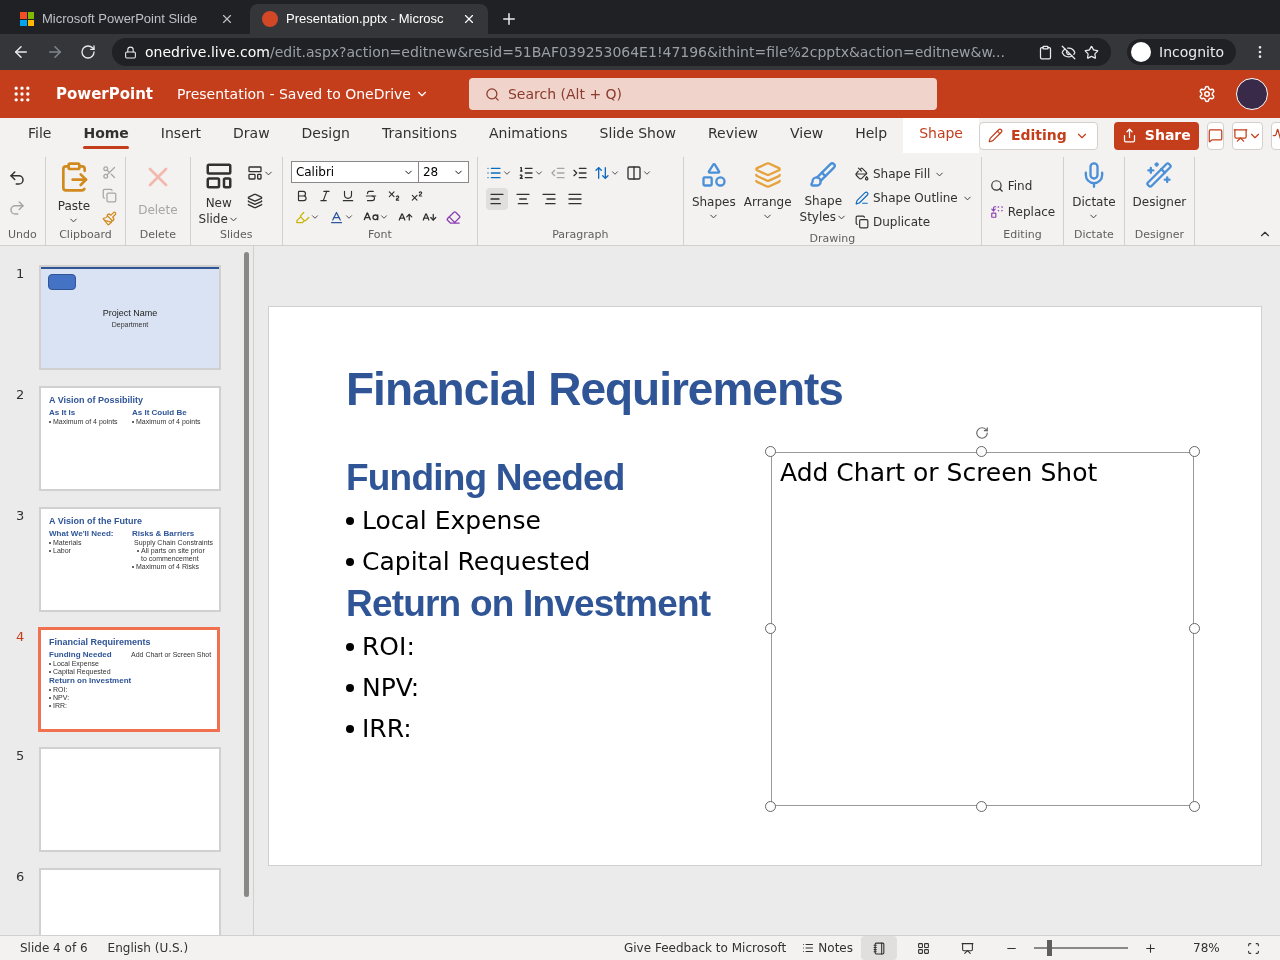  What do you see at coordinates (21, 274) in the screenshot?
I see `slide-number: 1` at bounding box center [21, 274].